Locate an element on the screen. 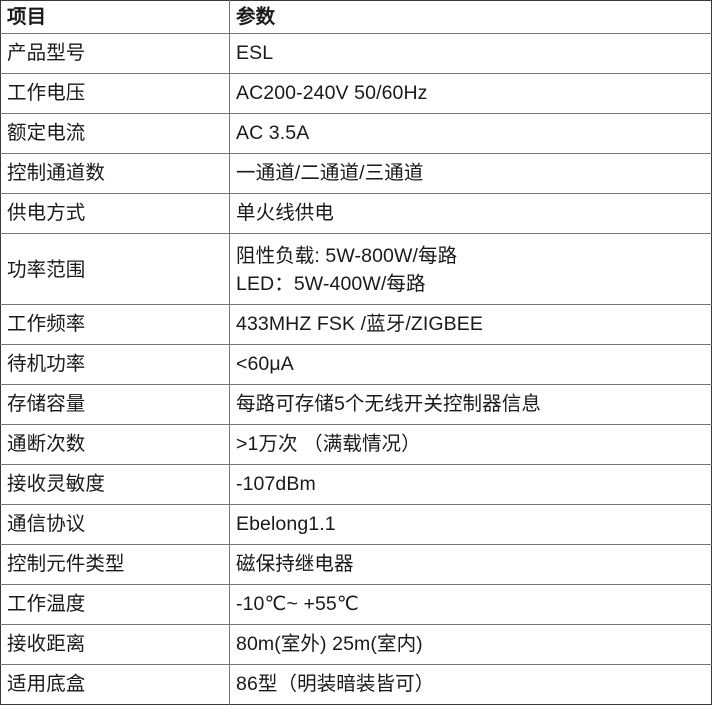 Image resolution: width=714 pixels, height=709 pixels. table-header: 项目 参数 is located at coordinates (356, 17).